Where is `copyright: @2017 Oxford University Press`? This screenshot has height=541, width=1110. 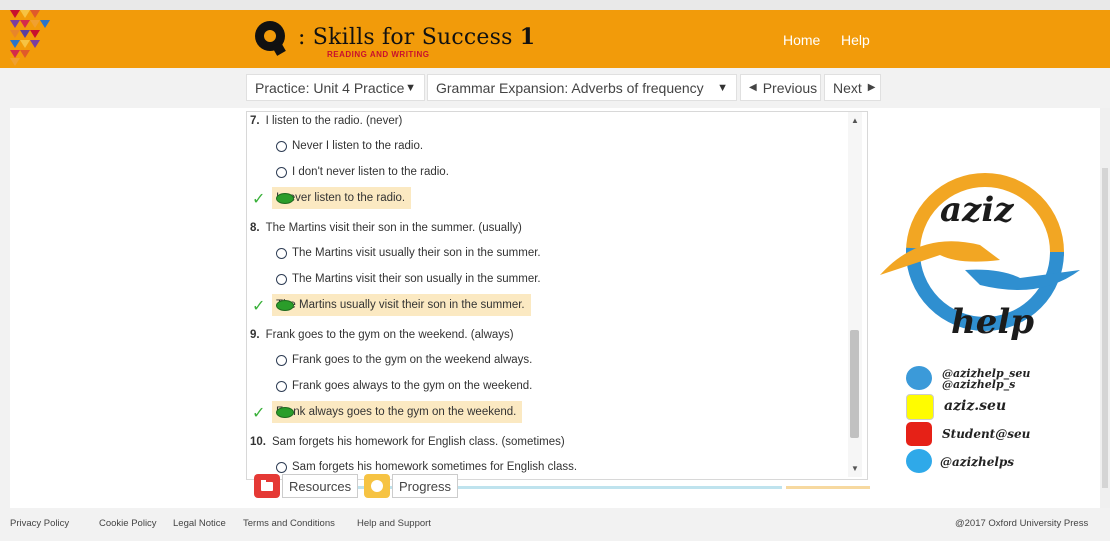
copyright: @2017 Oxford University Press is located at coordinates (1022, 523).